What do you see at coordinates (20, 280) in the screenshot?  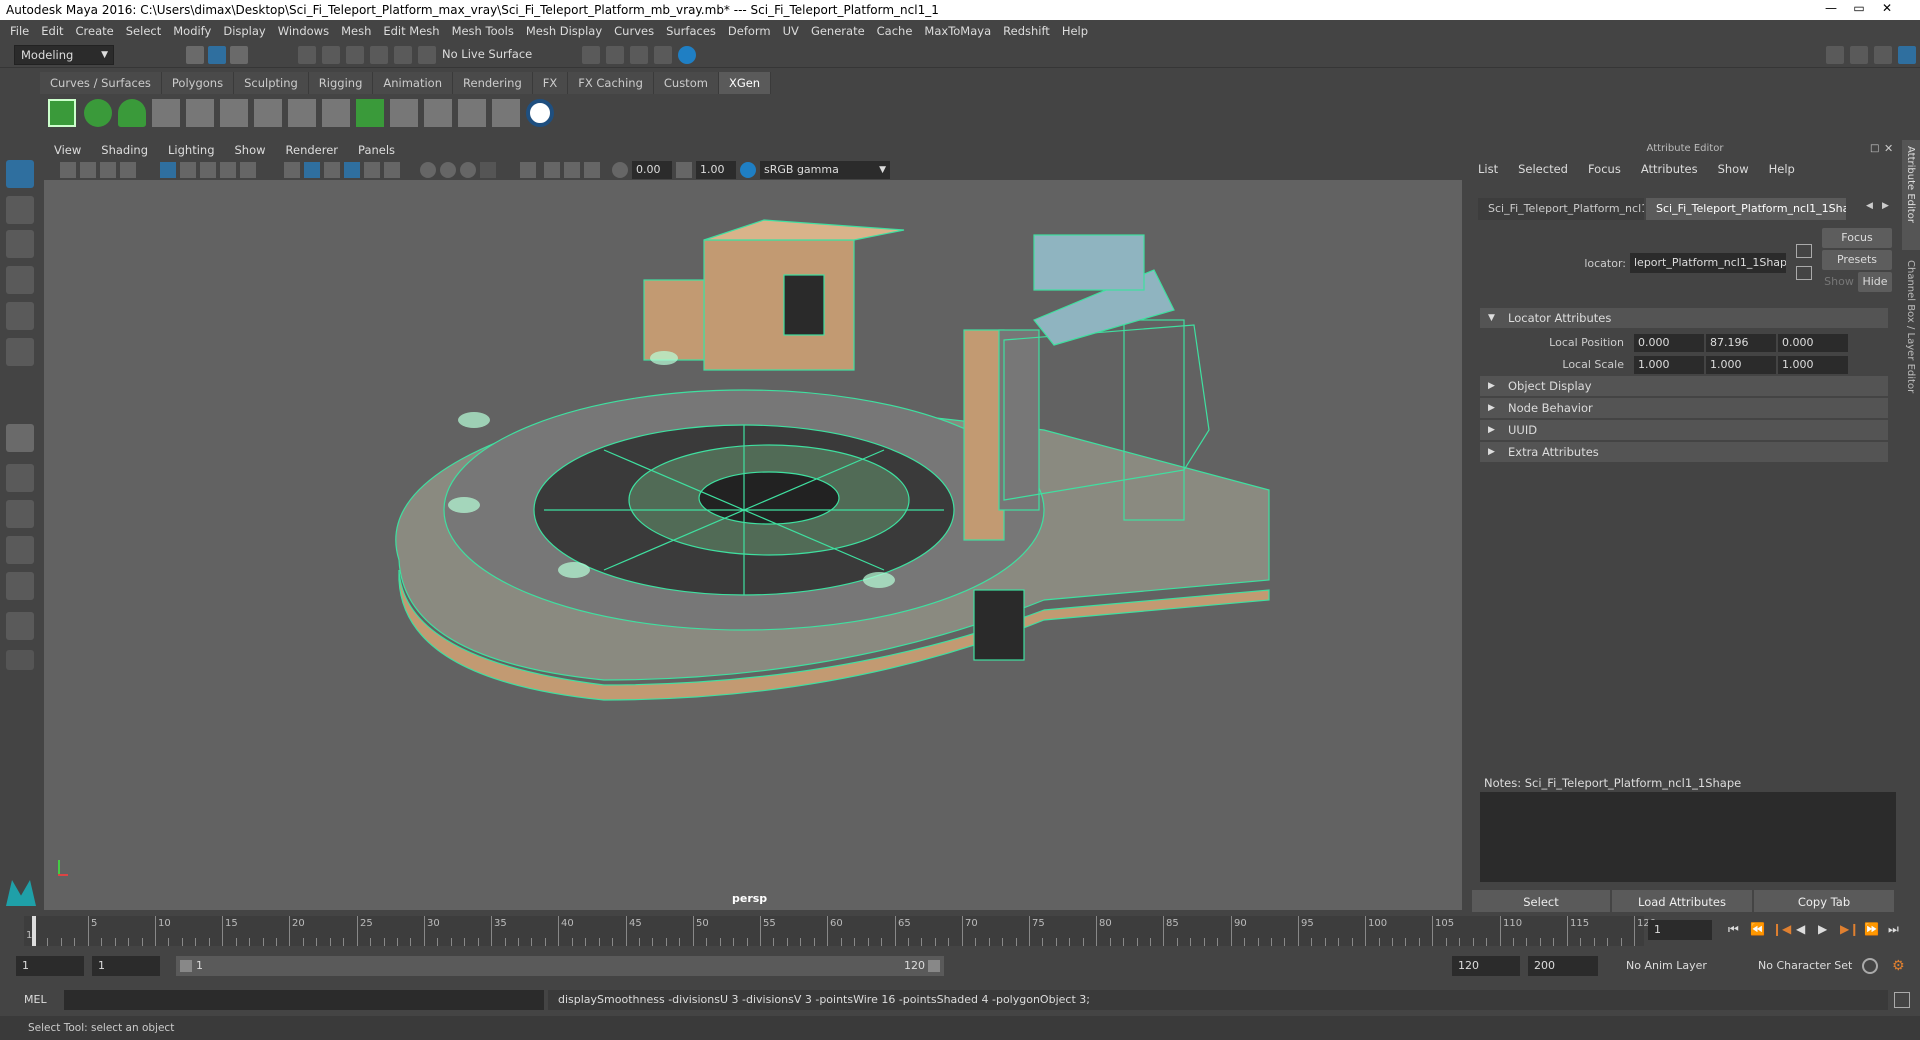 I see `move-tool-icon` at bounding box center [20, 280].